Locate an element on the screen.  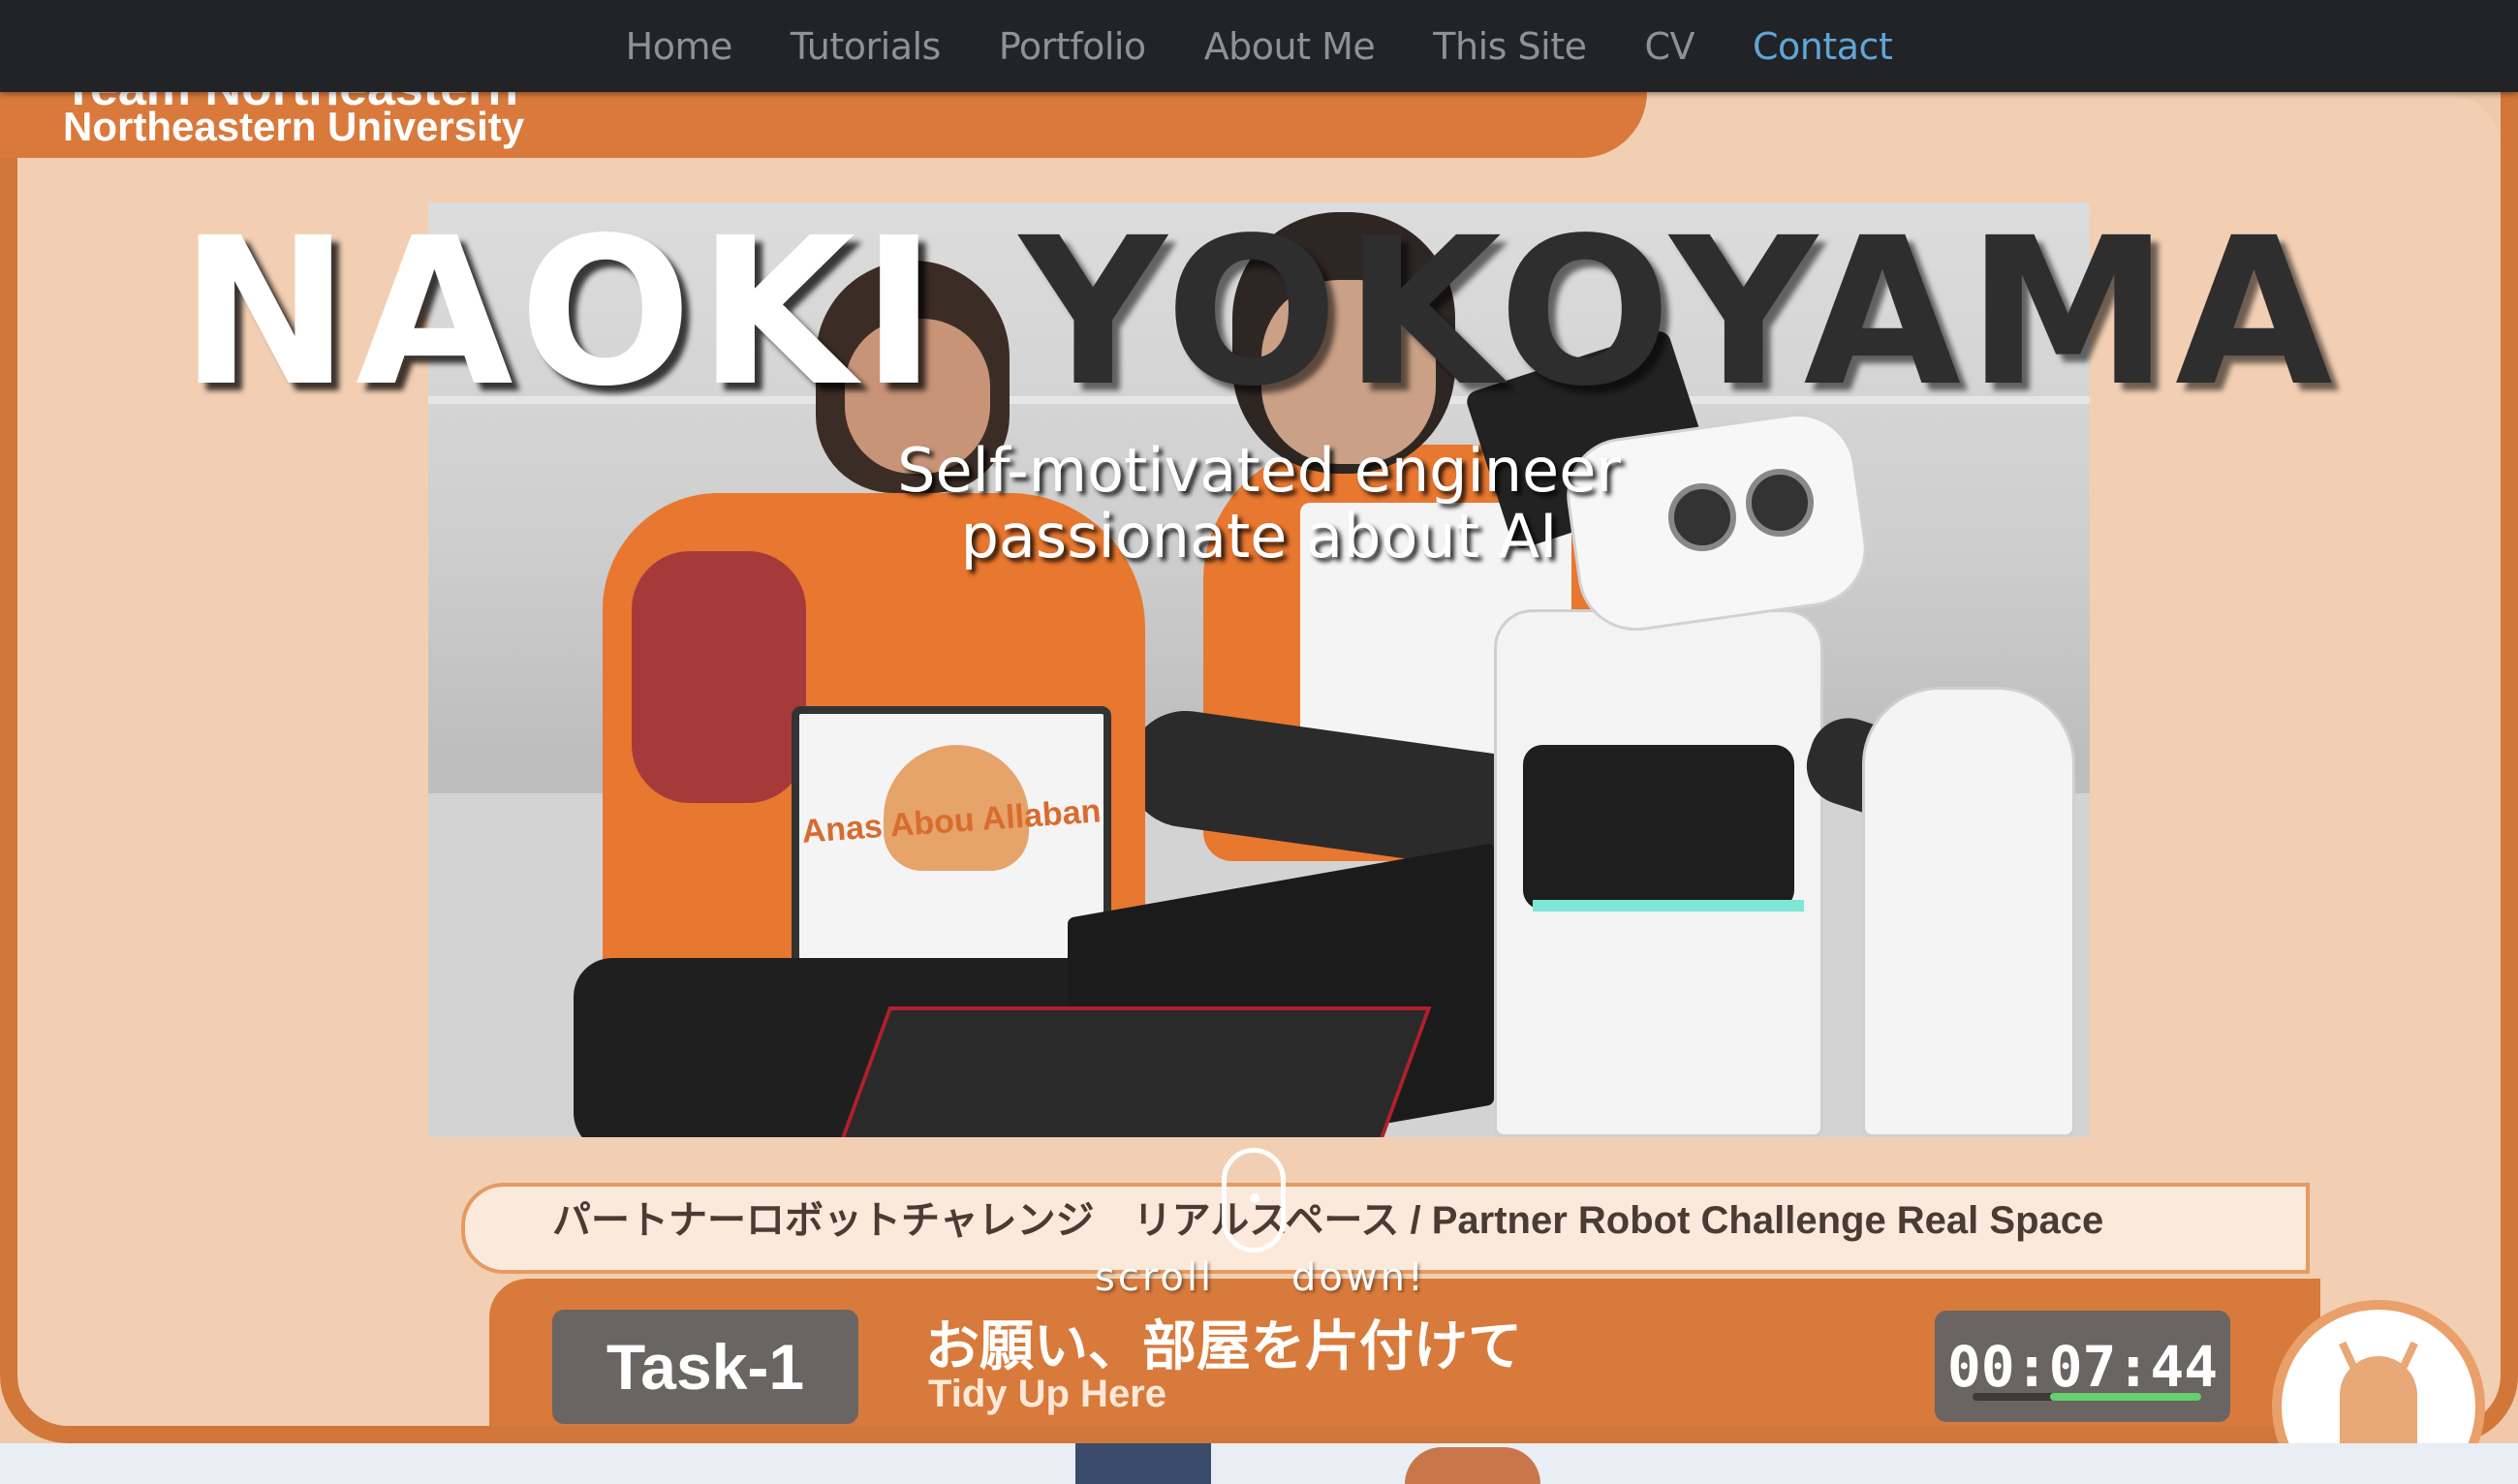
nav-this-site: This Site is located at coordinates (1510, 46).